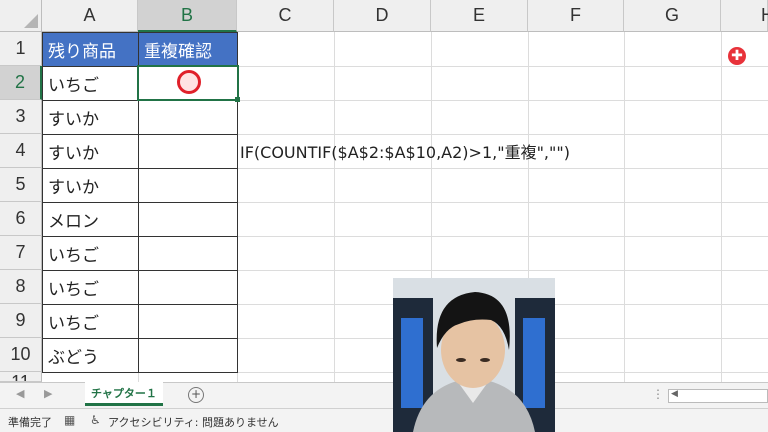  Describe the element at coordinates (90, 219) in the screenshot. I see `cell-a6: メロン` at that location.